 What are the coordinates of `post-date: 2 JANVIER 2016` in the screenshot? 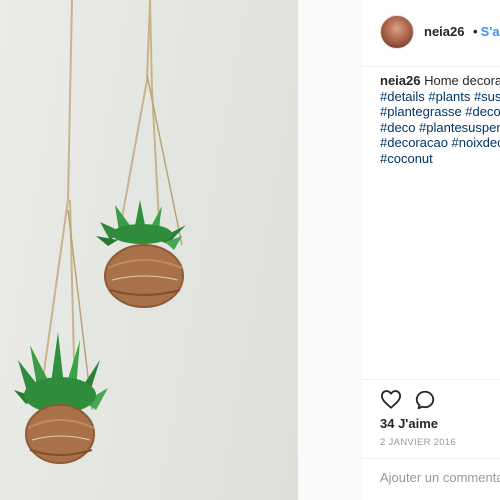 It's located at (418, 442).